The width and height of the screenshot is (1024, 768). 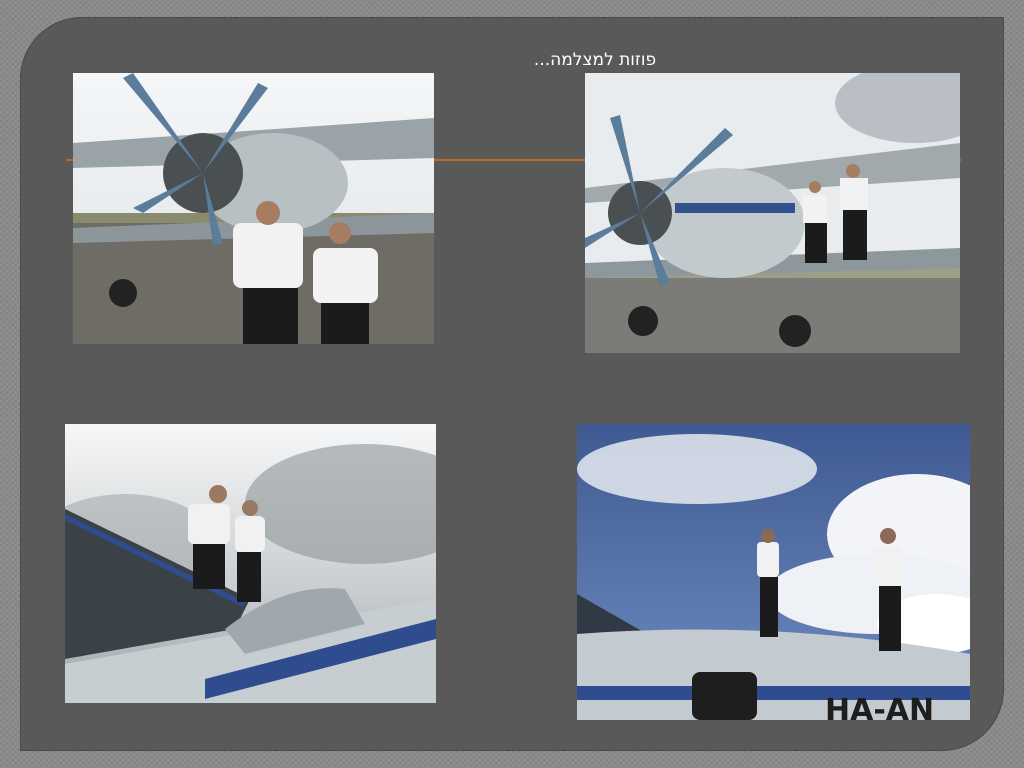 I want to click on svg-text: HA-AN, so click(x=879, y=706).